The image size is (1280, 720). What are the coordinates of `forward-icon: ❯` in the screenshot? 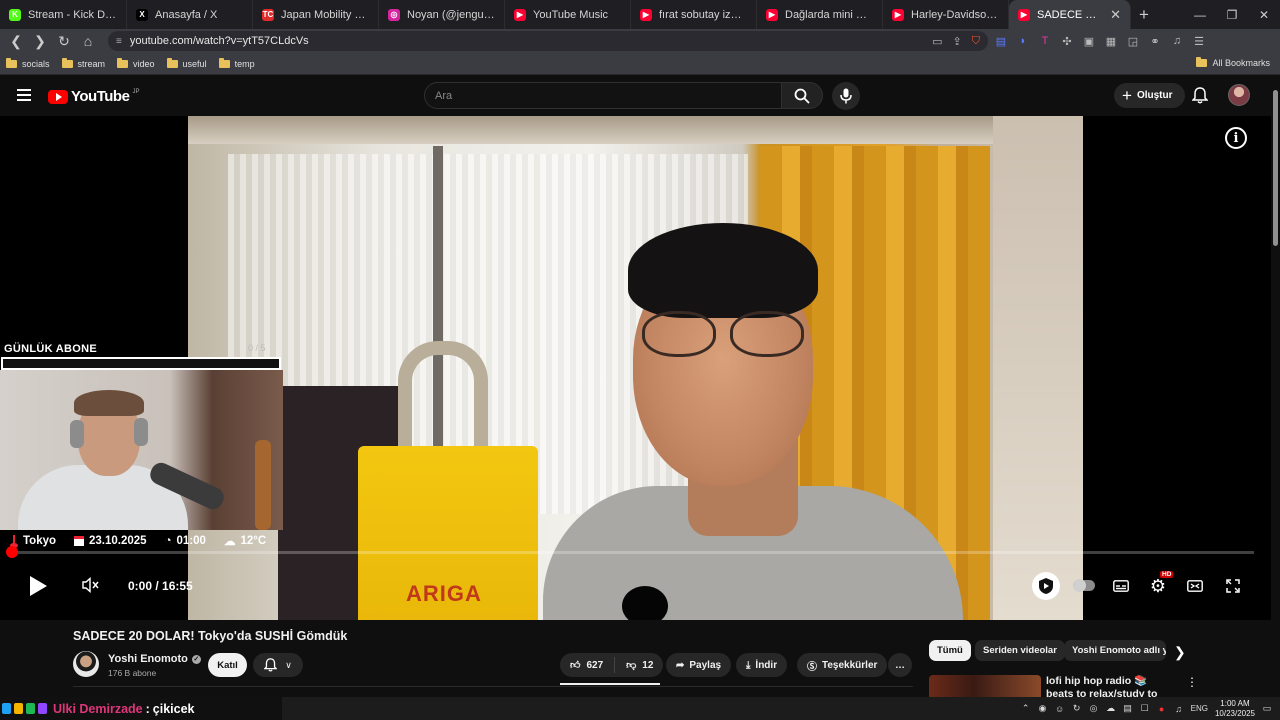 It's located at (40, 41).